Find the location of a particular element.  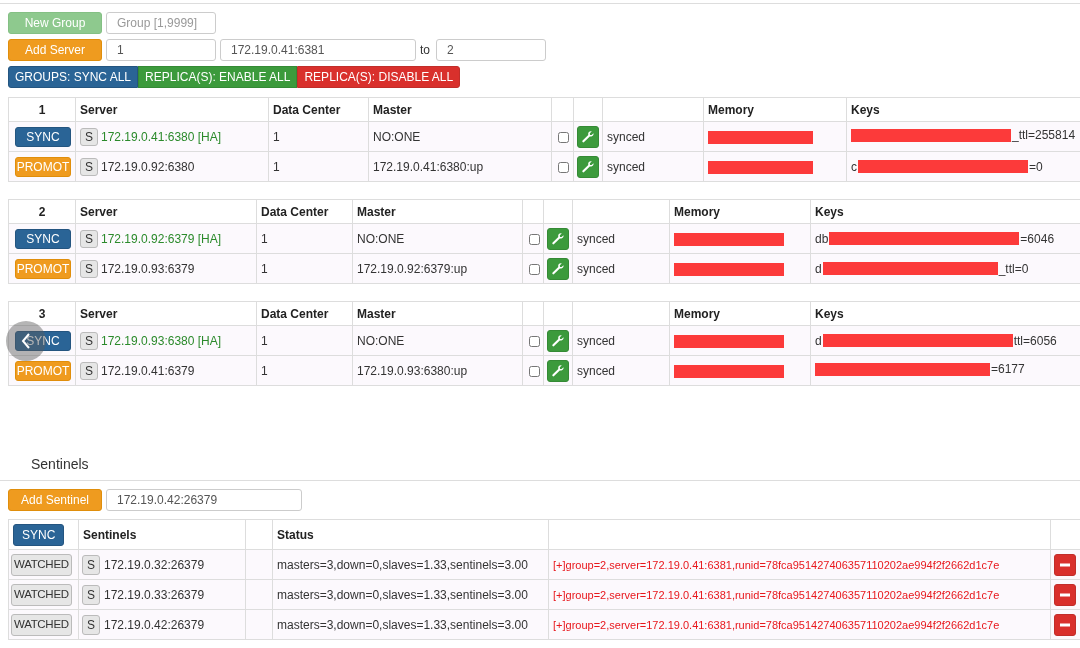

to-label: to is located at coordinates (425, 50).